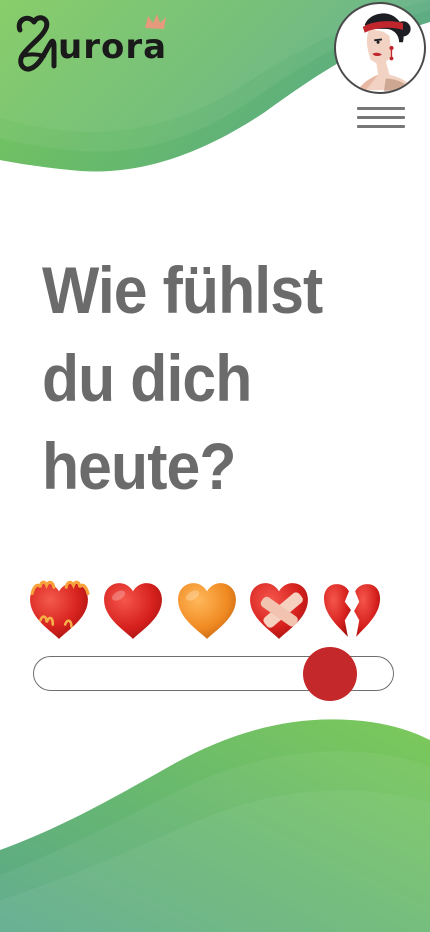 This screenshot has width=430, height=932. I want to click on heart-on-fire-icon, so click(60, 609).